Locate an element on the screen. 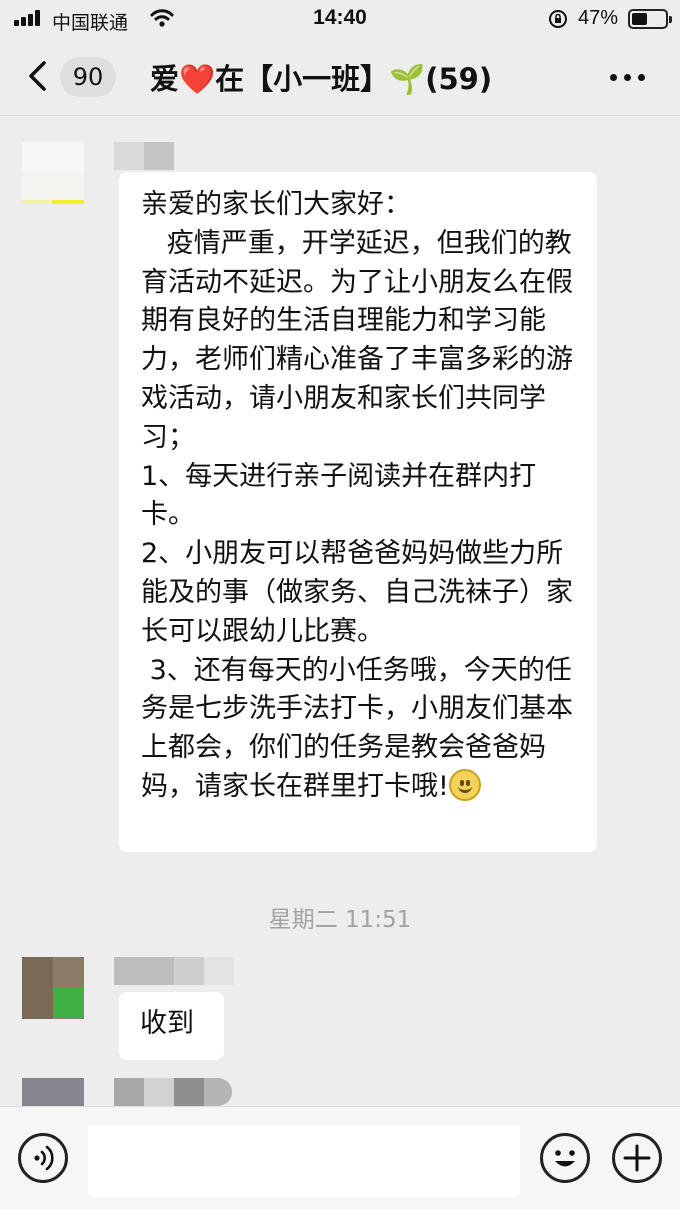 The image size is (680, 1209). input-bar is located at coordinates (340, 1157).